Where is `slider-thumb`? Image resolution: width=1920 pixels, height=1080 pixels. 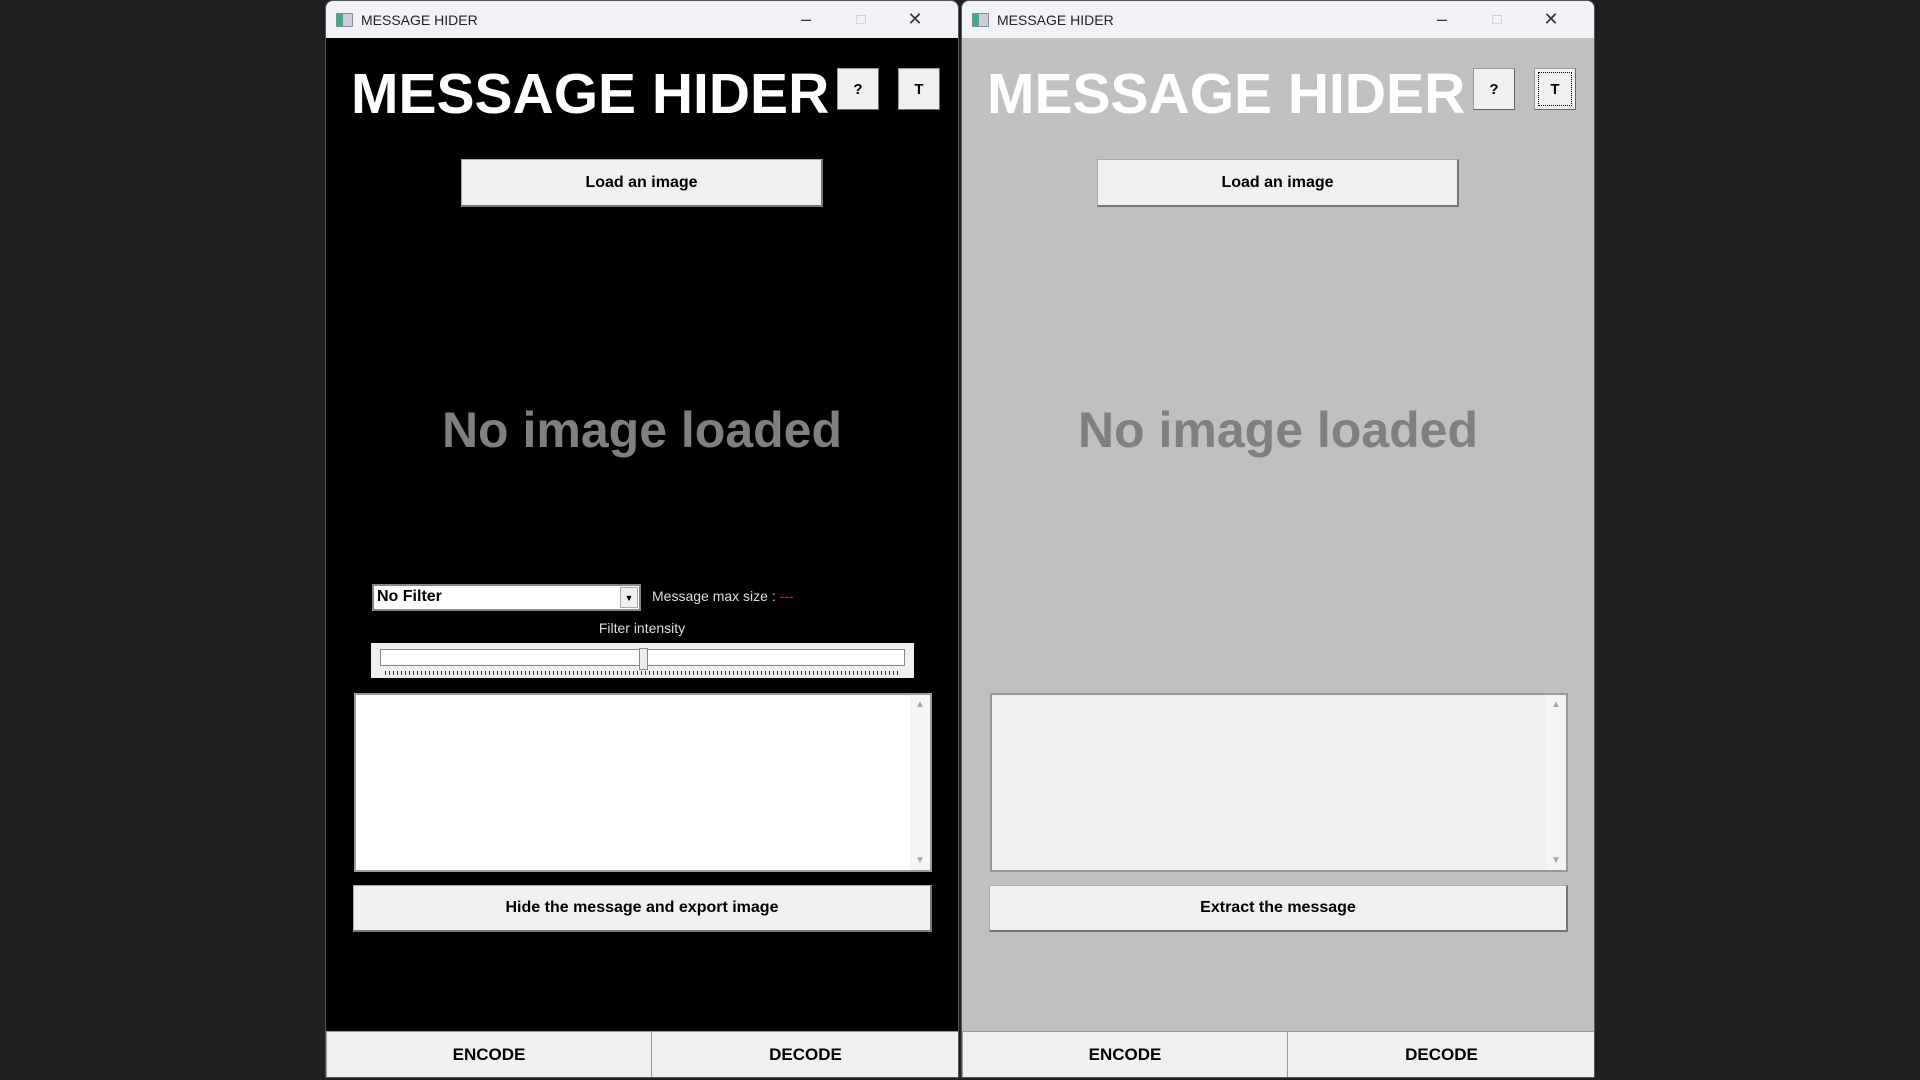 slider-thumb is located at coordinates (643, 659).